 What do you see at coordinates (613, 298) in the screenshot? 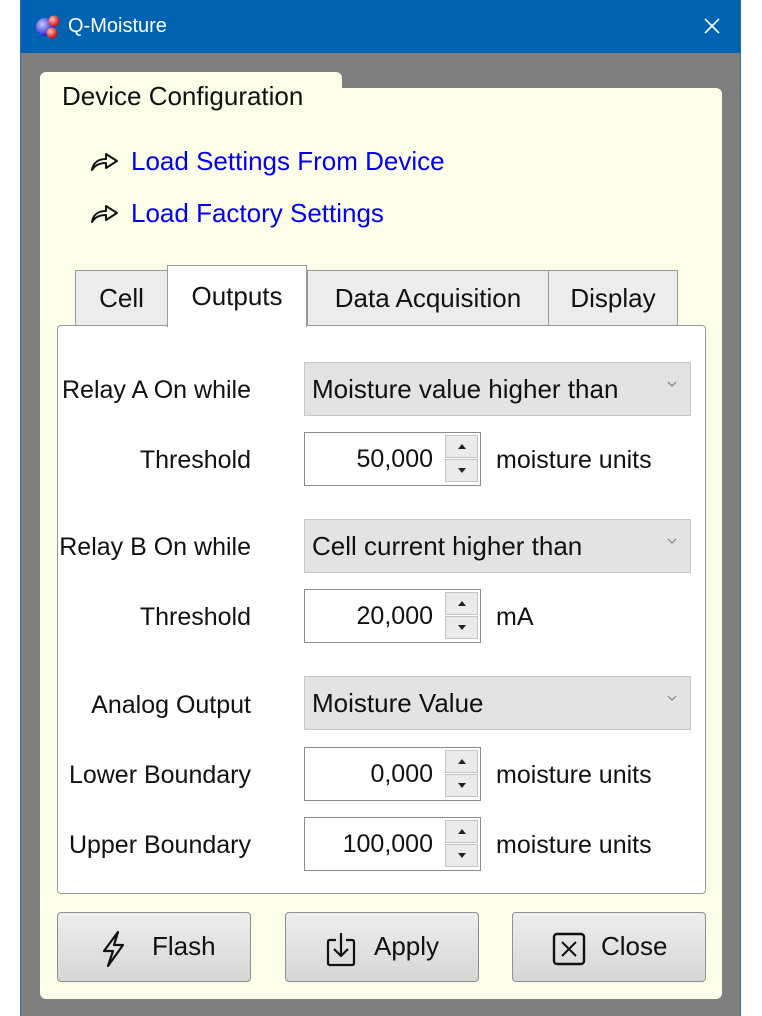
I see `tab-display: Display` at bounding box center [613, 298].